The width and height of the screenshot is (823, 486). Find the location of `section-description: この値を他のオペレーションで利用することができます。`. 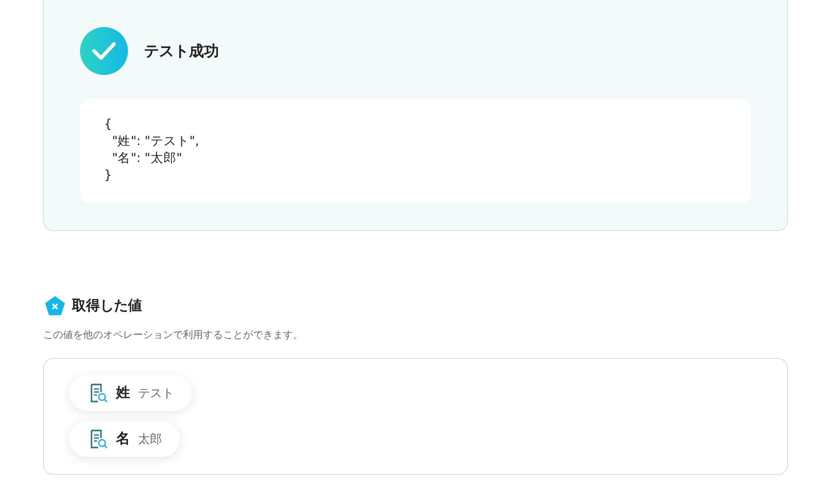

section-description: この値を他のオペレーションで利用することができます。 is located at coordinates (173, 335).